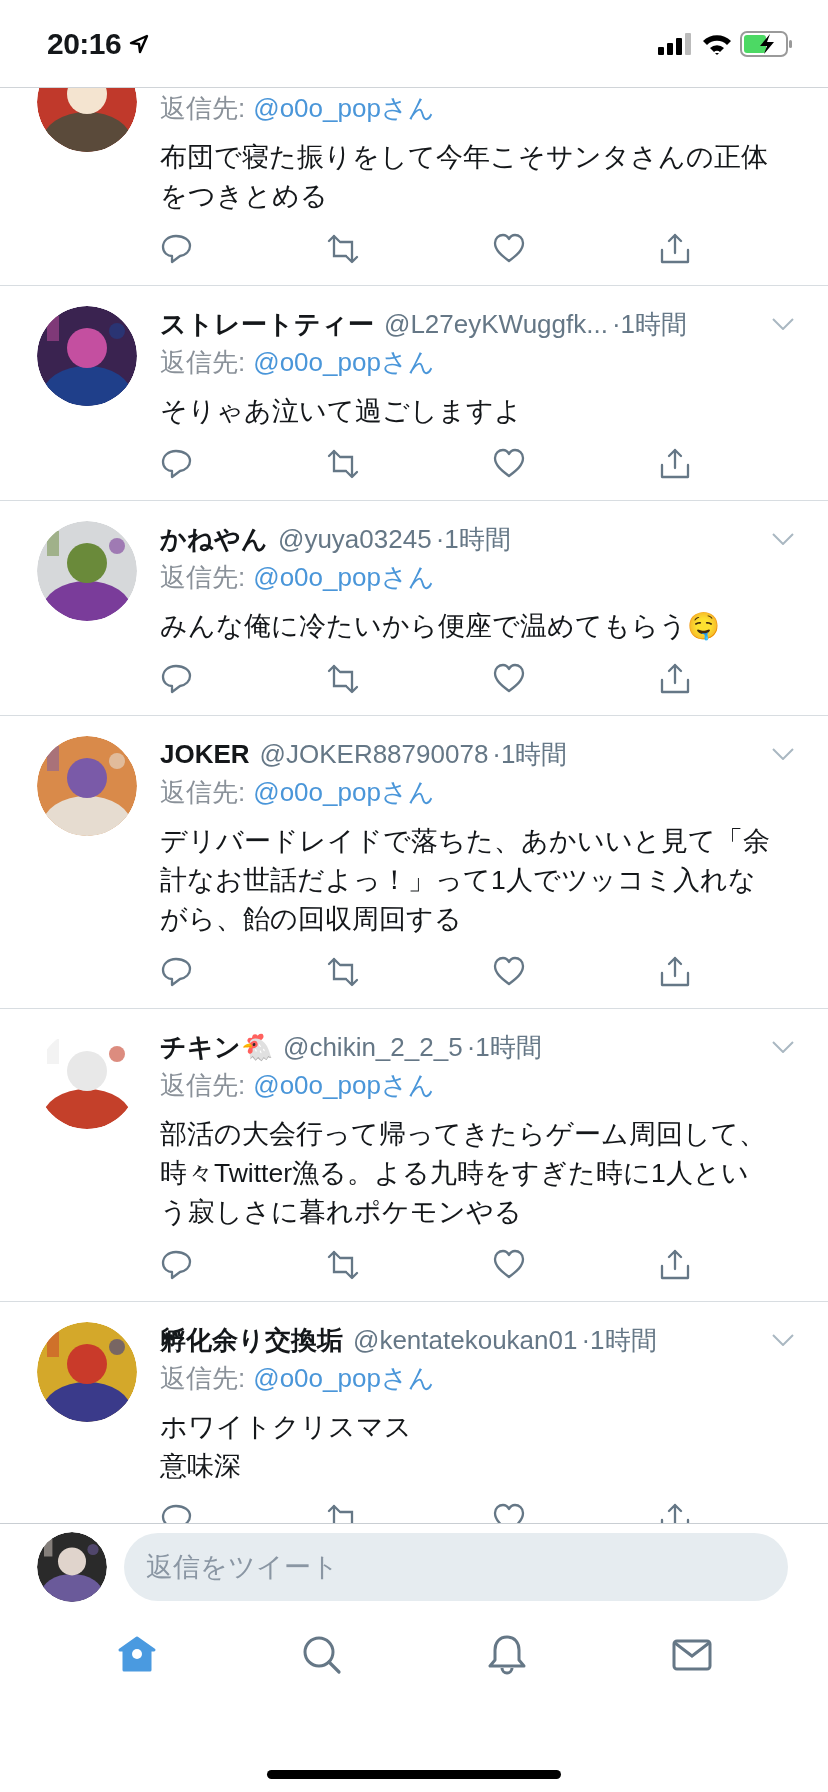 The image size is (828, 1792). What do you see at coordinates (355, 539) in the screenshot?
I see `user-handle: @yuya03245` at bounding box center [355, 539].